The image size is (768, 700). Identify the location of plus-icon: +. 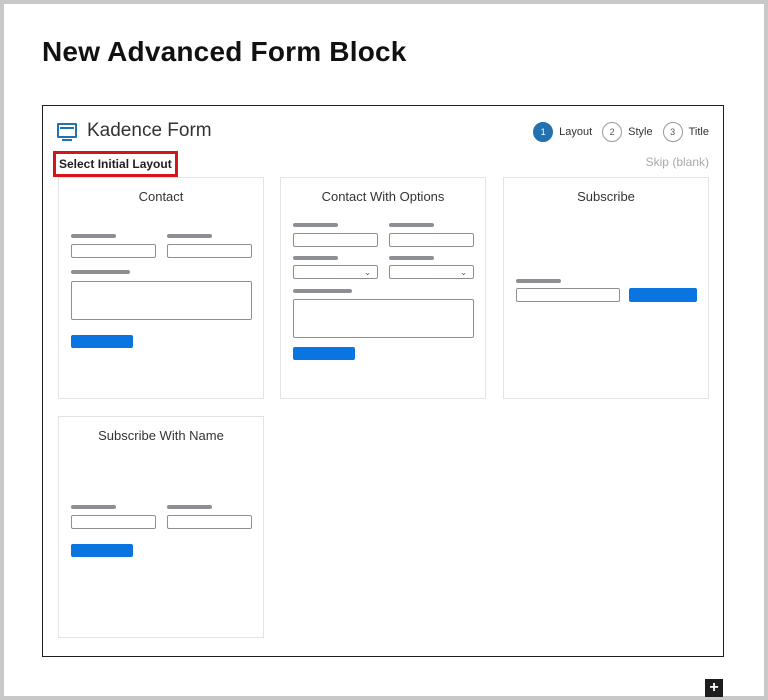
(714, 687).